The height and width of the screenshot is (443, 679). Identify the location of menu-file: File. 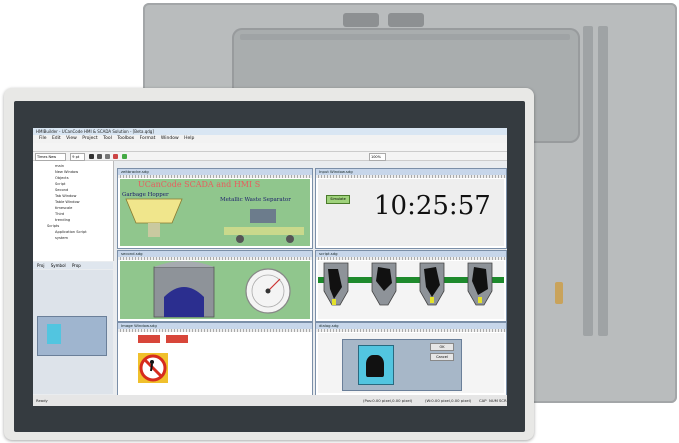
(40, 138).